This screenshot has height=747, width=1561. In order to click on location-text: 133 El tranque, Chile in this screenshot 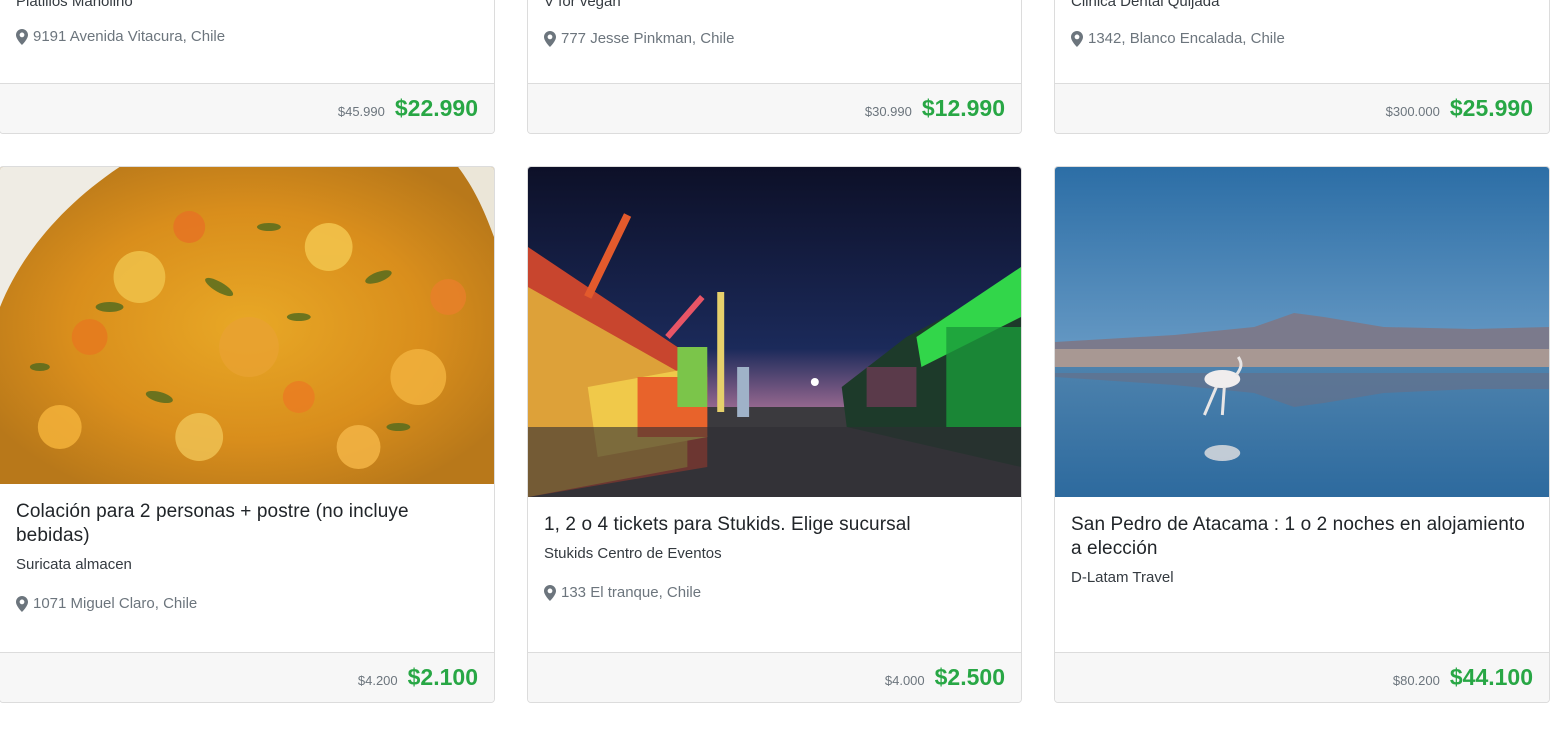, I will do `click(631, 592)`.